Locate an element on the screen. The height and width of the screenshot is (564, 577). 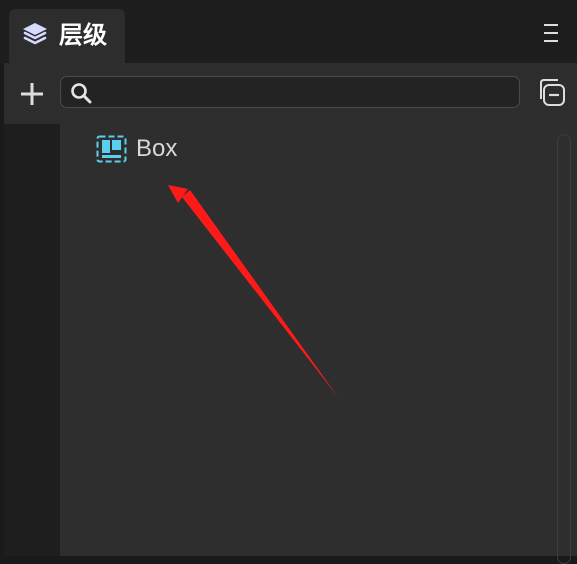
tree-node-label: Box is located at coordinates (157, 148).